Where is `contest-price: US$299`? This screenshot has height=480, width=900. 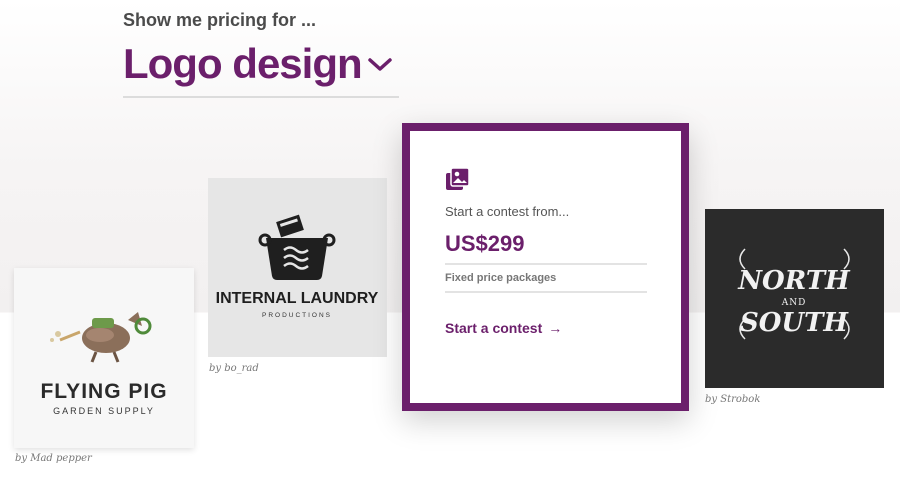 contest-price: US$299 is located at coordinates (485, 243).